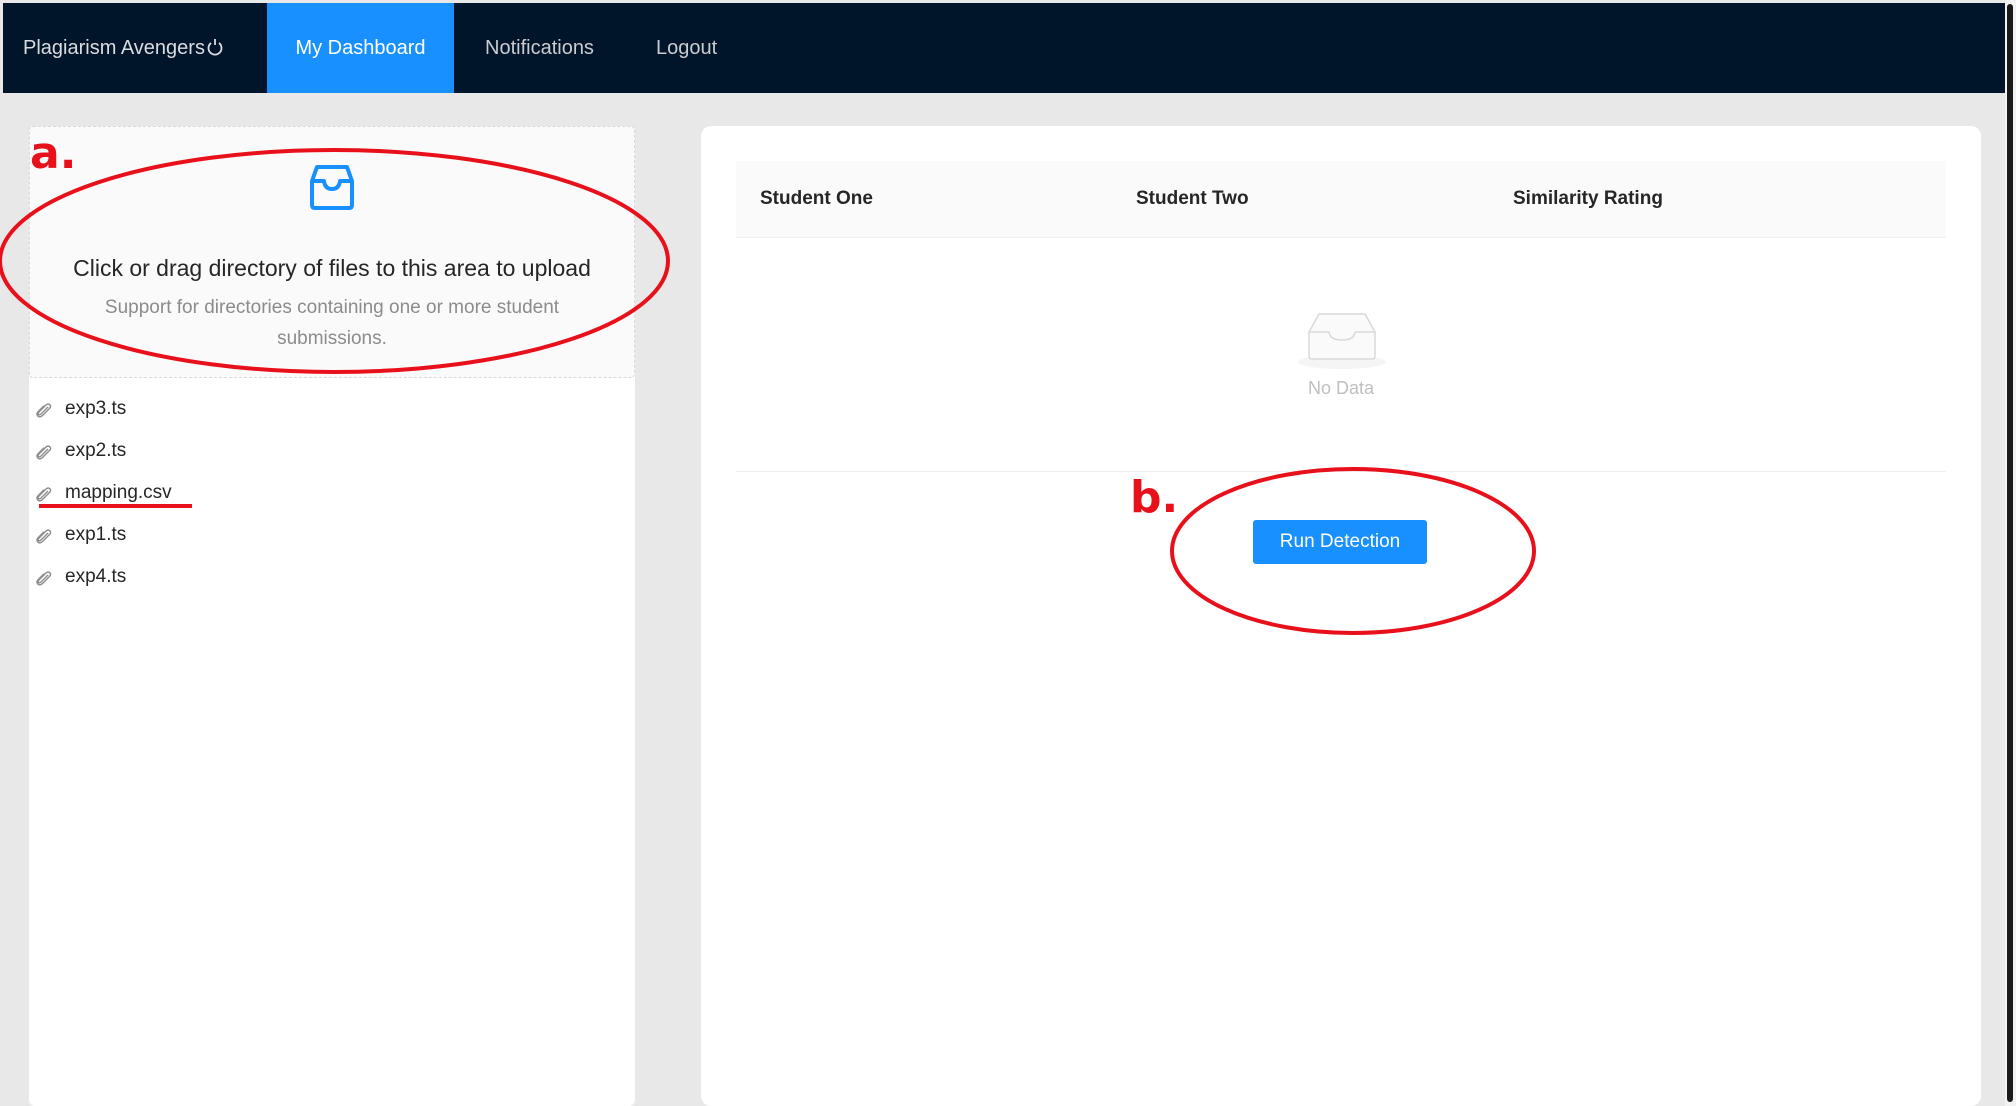 Image resolution: width=2016 pixels, height=1106 pixels. I want to click on annotation-circle-a, so click(335, 261).